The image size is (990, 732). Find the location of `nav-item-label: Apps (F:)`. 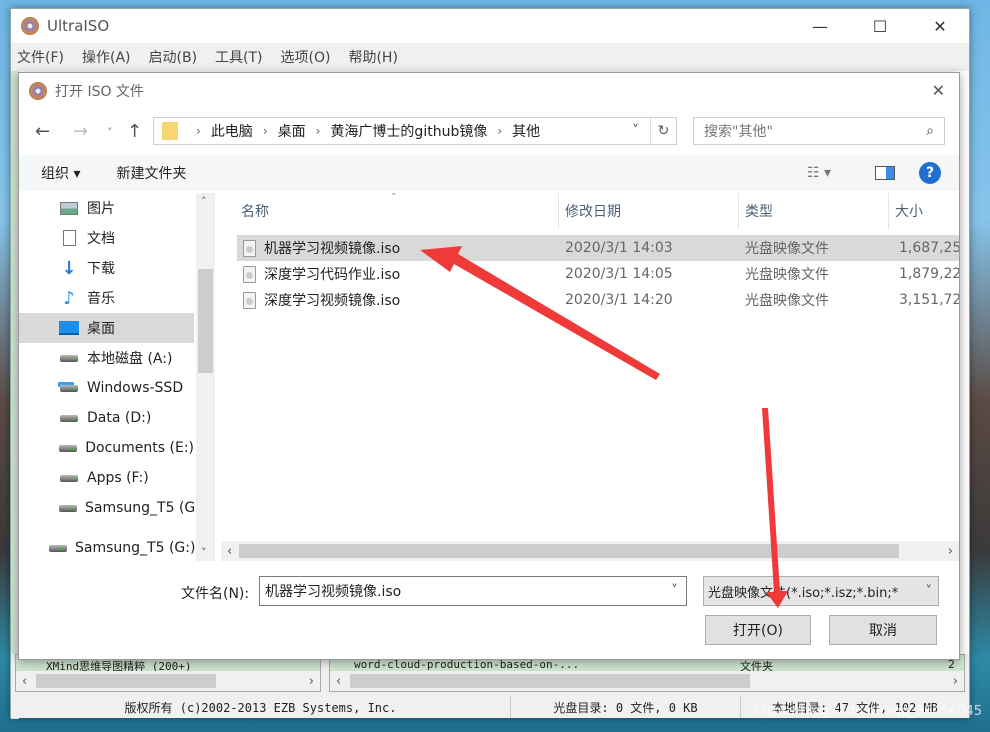

nav-item-label: Apps (F:) is located at coordinates (118, 478).